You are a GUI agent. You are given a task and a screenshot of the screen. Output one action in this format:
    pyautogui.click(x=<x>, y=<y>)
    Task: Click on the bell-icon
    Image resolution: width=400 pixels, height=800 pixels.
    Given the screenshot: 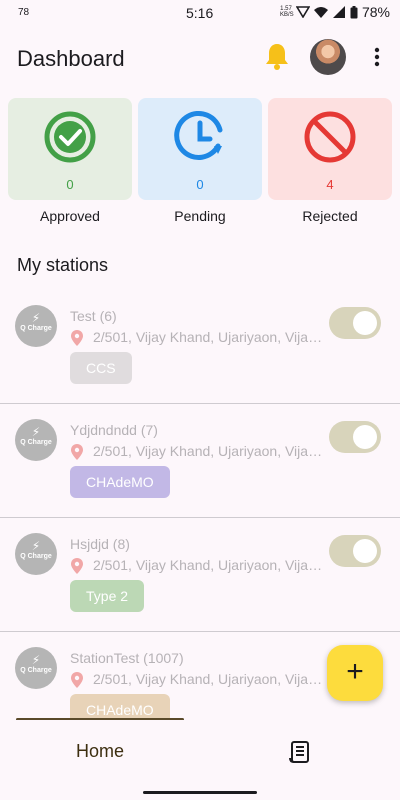 What is the action you would take?
    pyautogui.click(x=277, y=56)
    